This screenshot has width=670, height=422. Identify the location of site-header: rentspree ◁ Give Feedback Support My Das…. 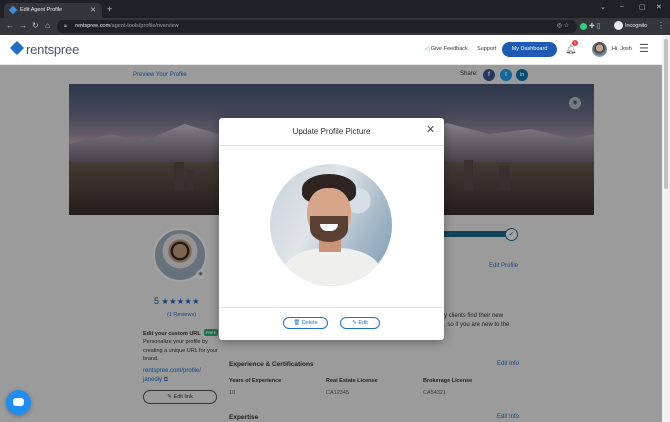
(331, 50).